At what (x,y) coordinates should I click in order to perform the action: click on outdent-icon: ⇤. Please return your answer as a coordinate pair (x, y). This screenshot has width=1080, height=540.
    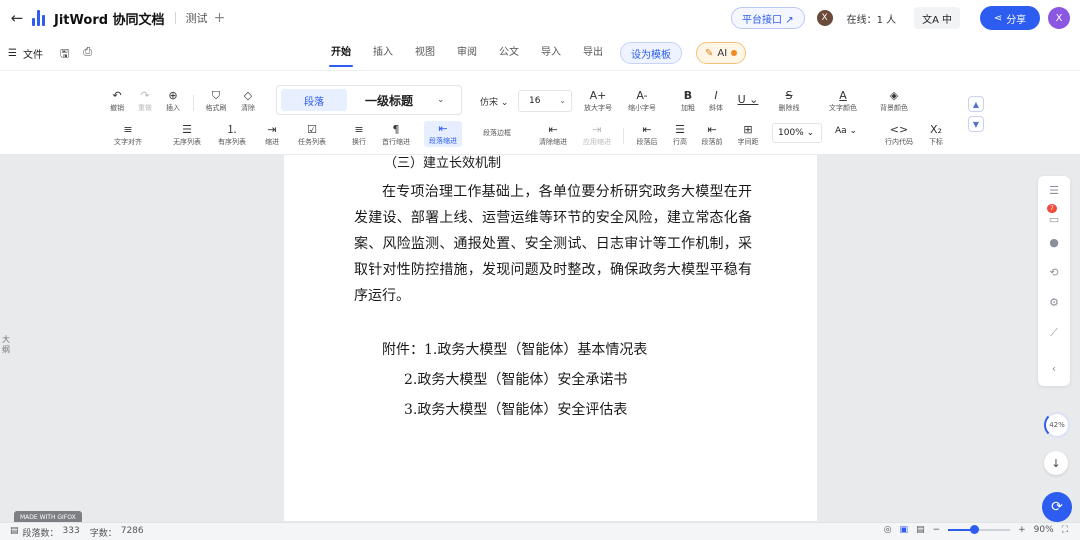
    Looking at the image, I should click on (553, 129).